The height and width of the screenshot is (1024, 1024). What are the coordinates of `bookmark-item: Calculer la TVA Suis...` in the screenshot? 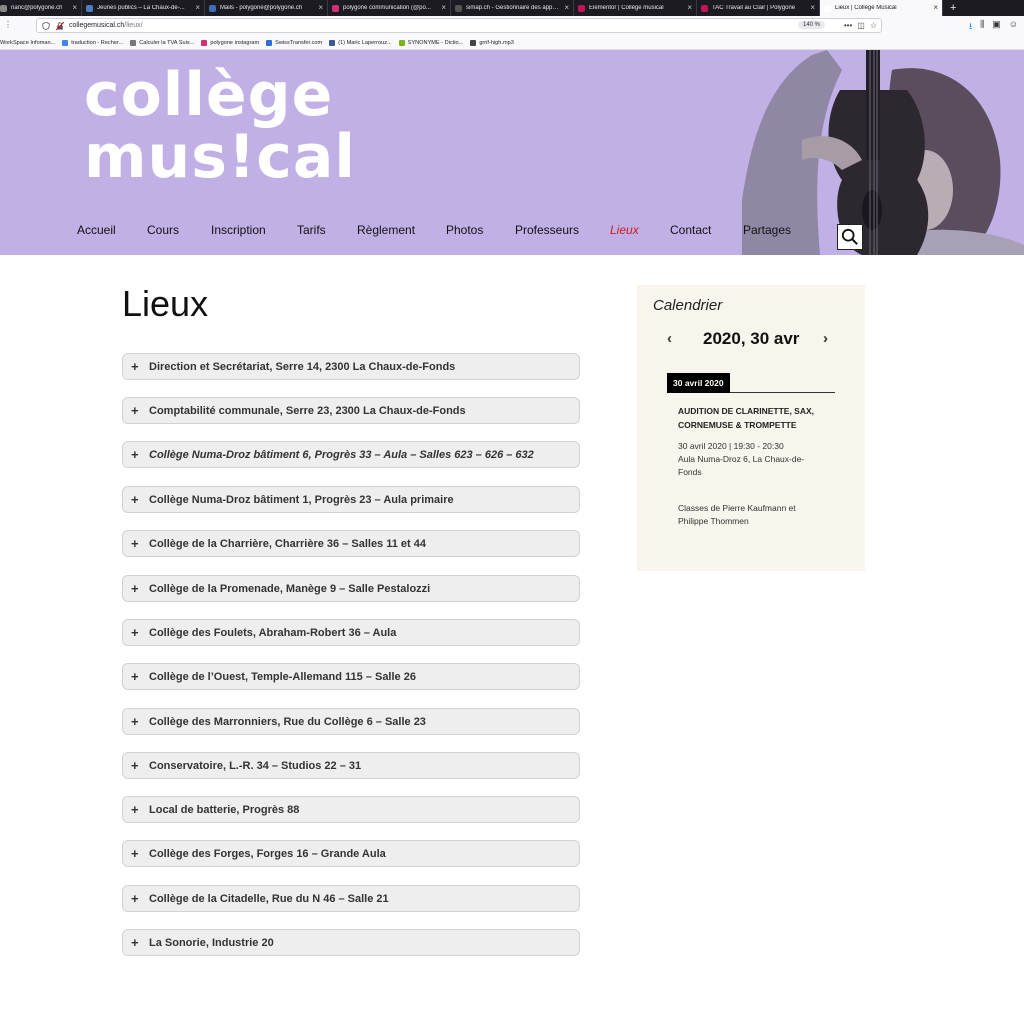 It's located at (162, 42).